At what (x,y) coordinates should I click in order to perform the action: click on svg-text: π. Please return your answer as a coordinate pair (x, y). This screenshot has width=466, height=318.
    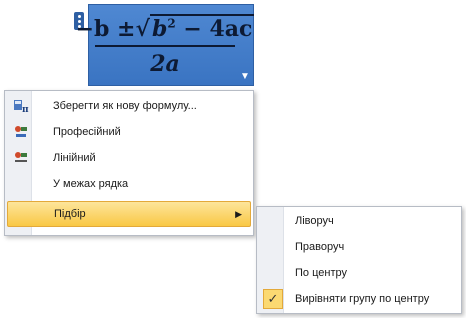
    Looking at the image, I should click on (25, 109).